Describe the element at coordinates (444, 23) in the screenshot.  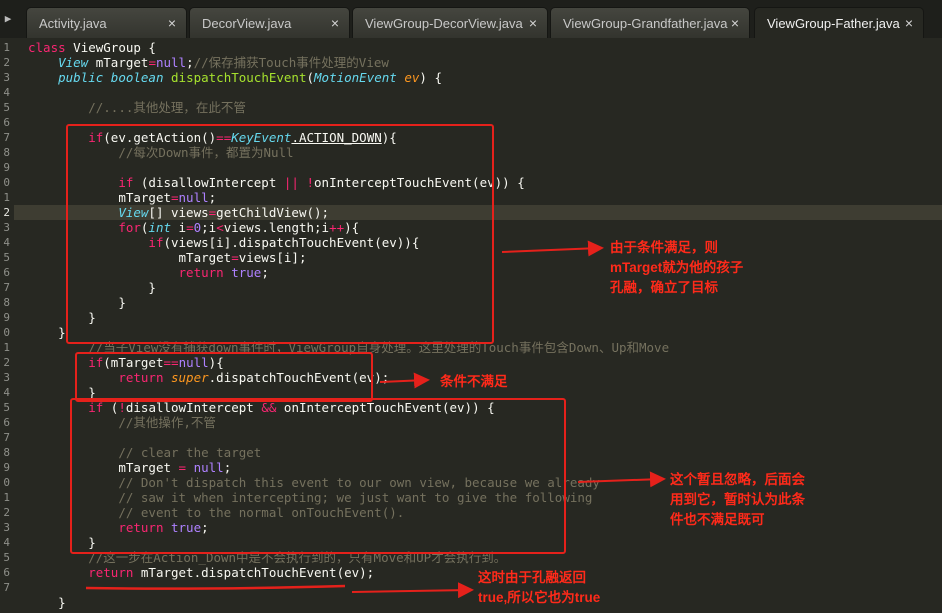
I see `tab-label: ViewGroup-DecorView.java` at that location.